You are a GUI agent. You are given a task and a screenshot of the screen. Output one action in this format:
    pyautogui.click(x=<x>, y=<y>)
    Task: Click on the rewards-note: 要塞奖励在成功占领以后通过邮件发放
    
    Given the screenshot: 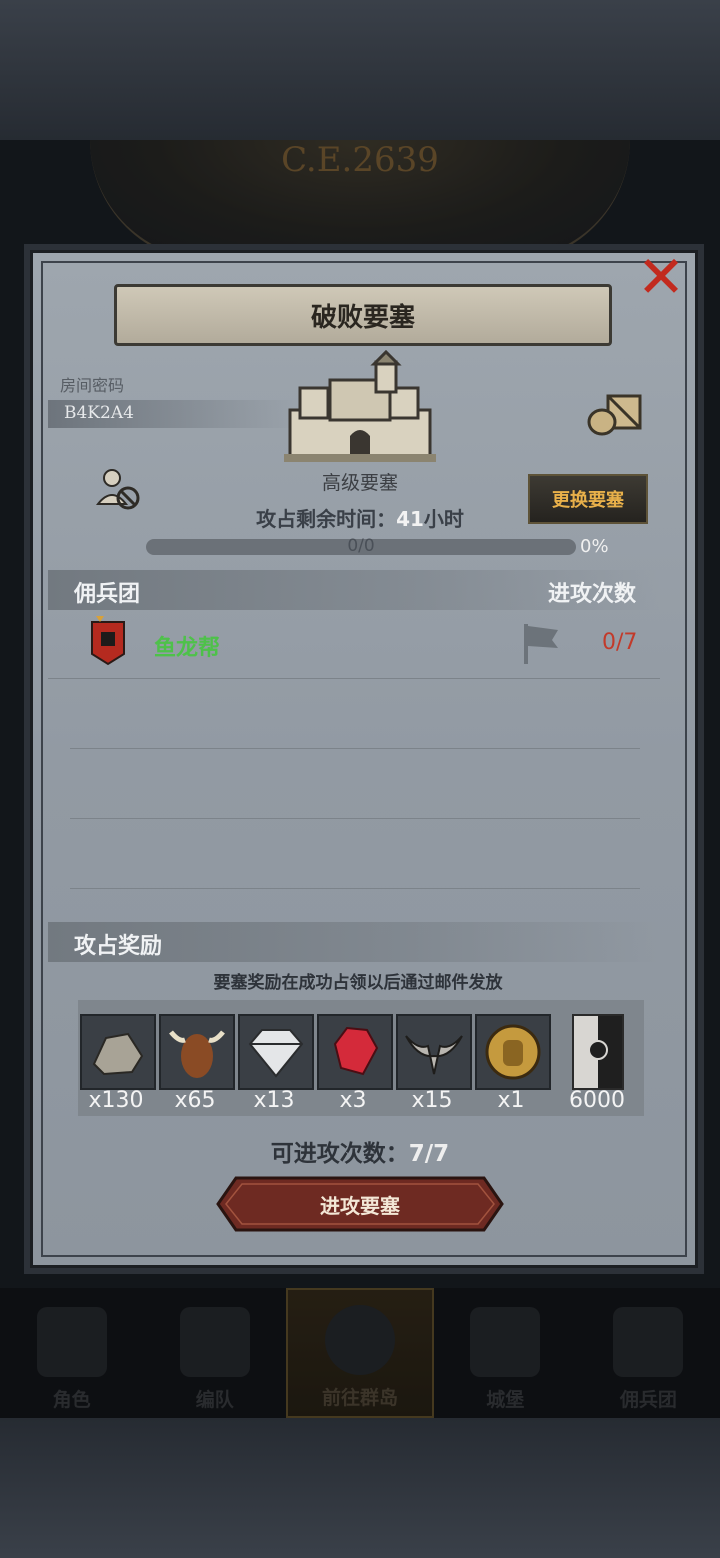 What is the action you would take?
    pyautogui.click(x=358, y=983)
    